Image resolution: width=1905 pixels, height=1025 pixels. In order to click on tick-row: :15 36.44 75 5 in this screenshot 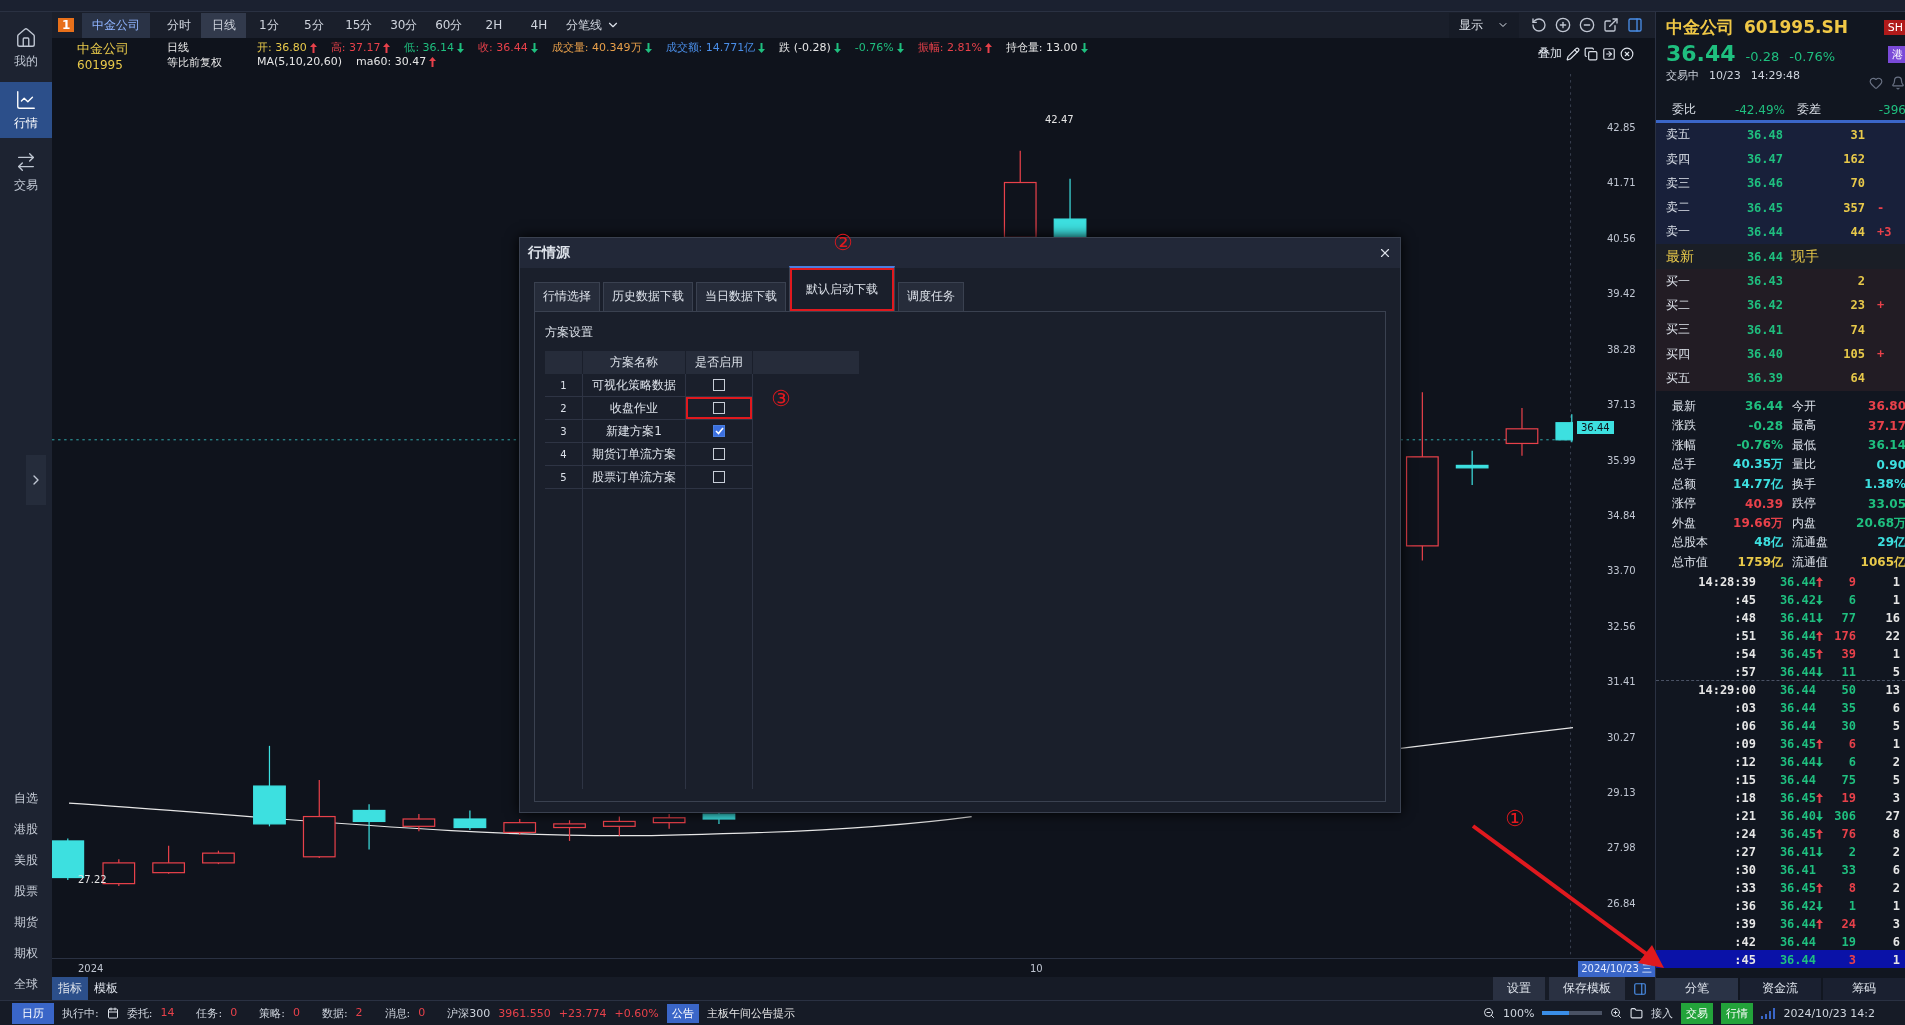, I will do `click(1780, 779)`.